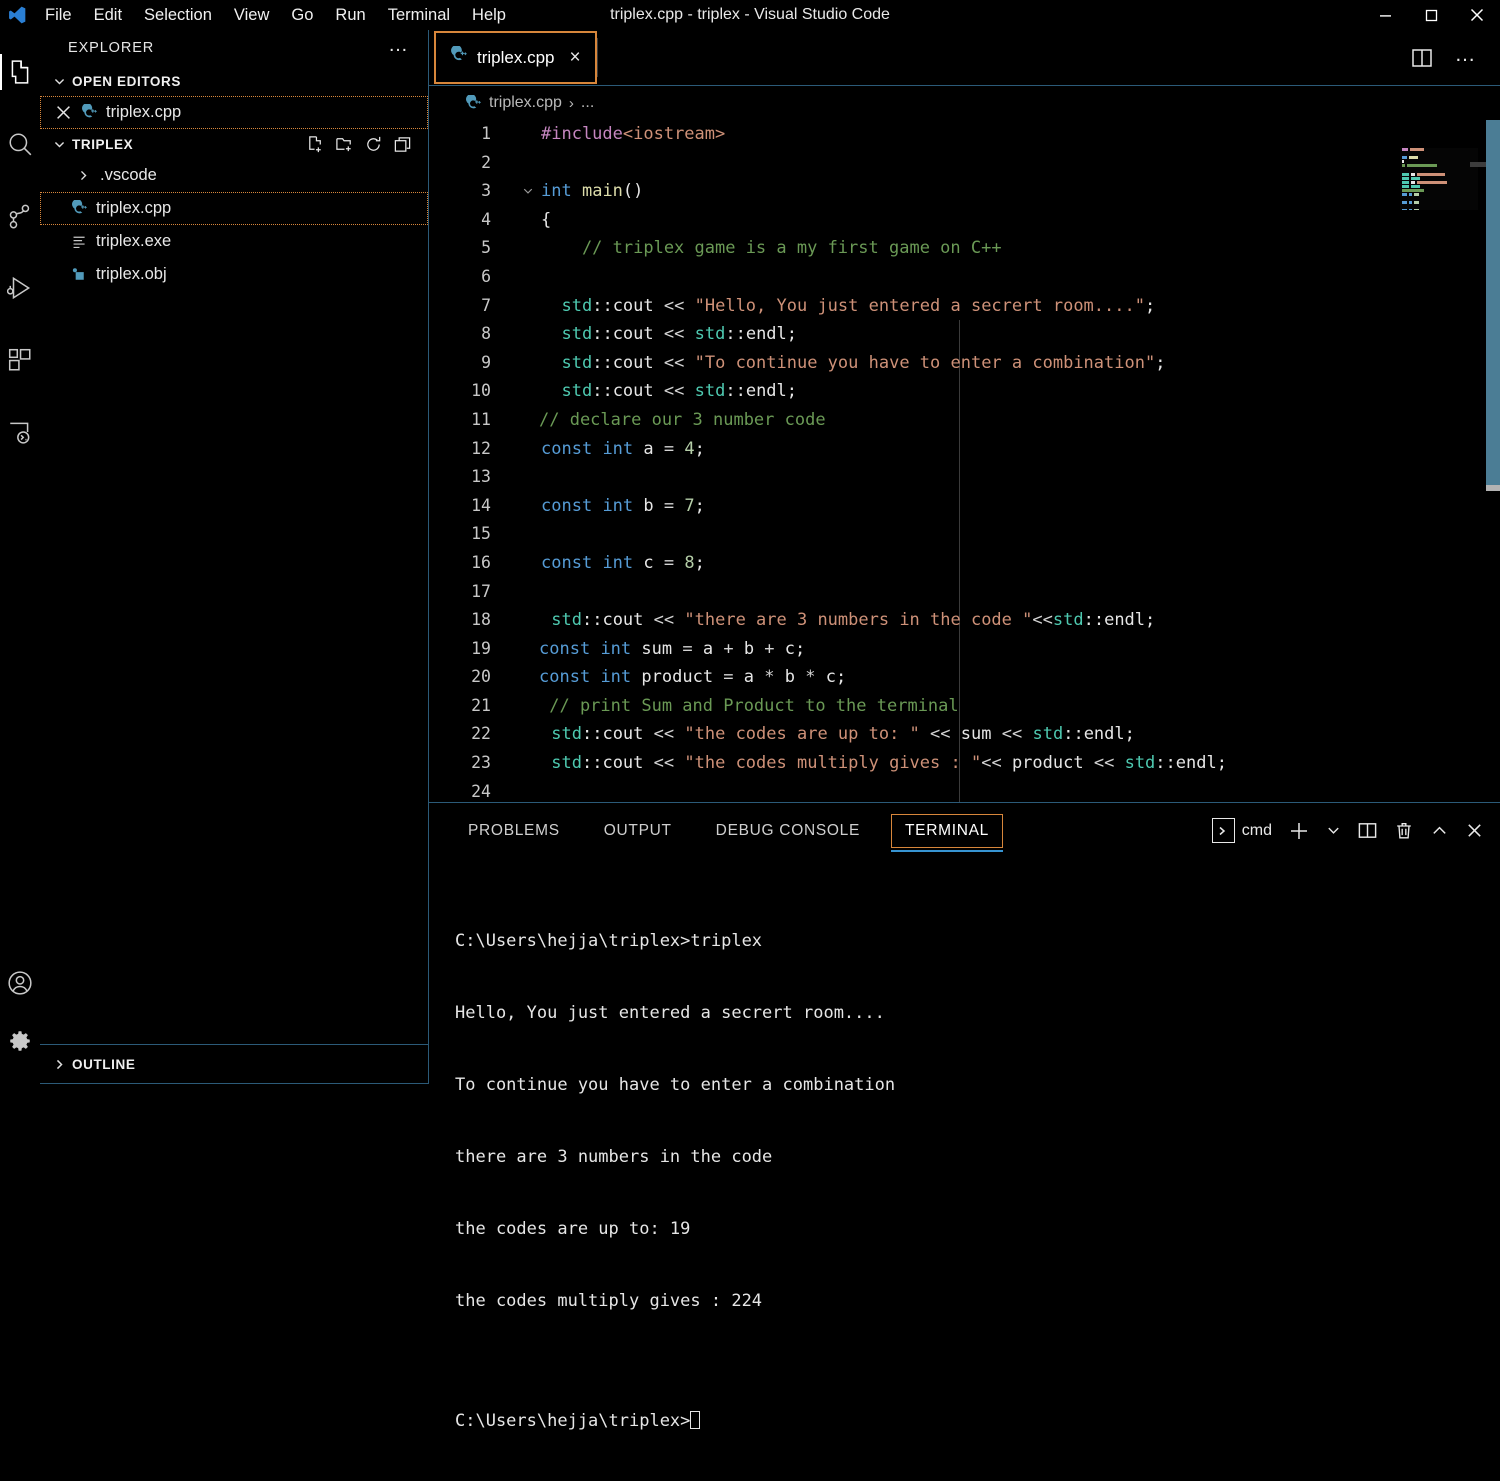  Describe the element at coordinates (947, 831) in the screenshot. I see `tab-terminal: TERMINAL` at that location.